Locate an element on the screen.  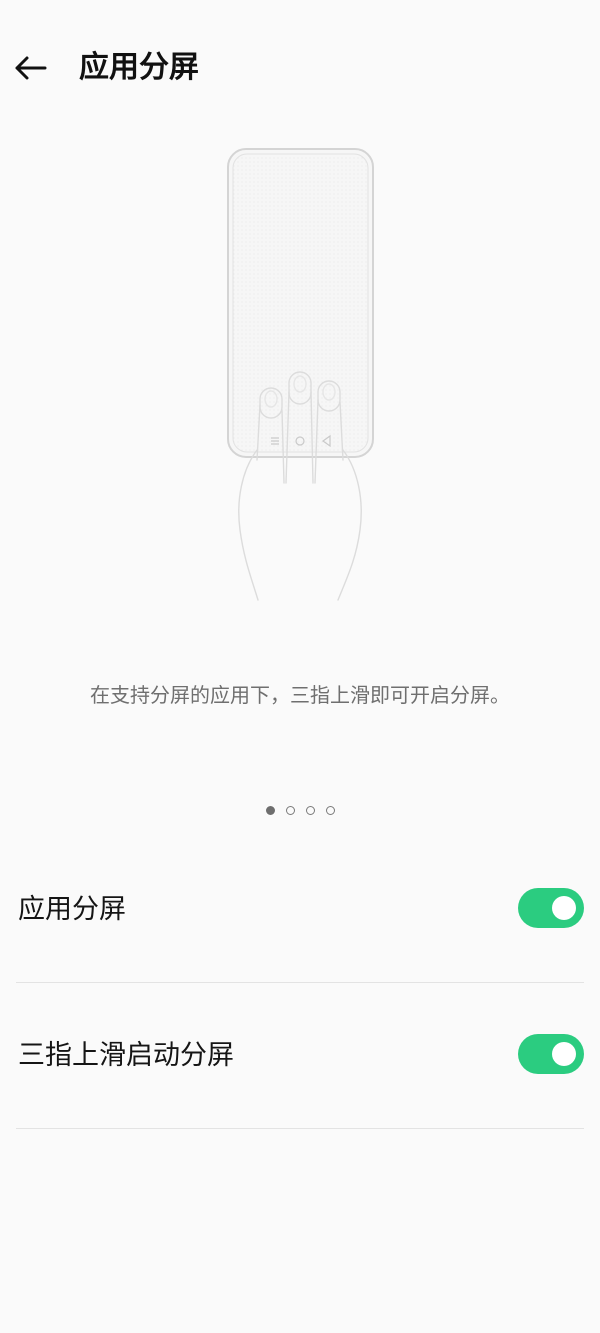
instruction-caption: 在支持分屏的应用下，三指上滑即可开启分屏。 is located at coordinates (300, 695).